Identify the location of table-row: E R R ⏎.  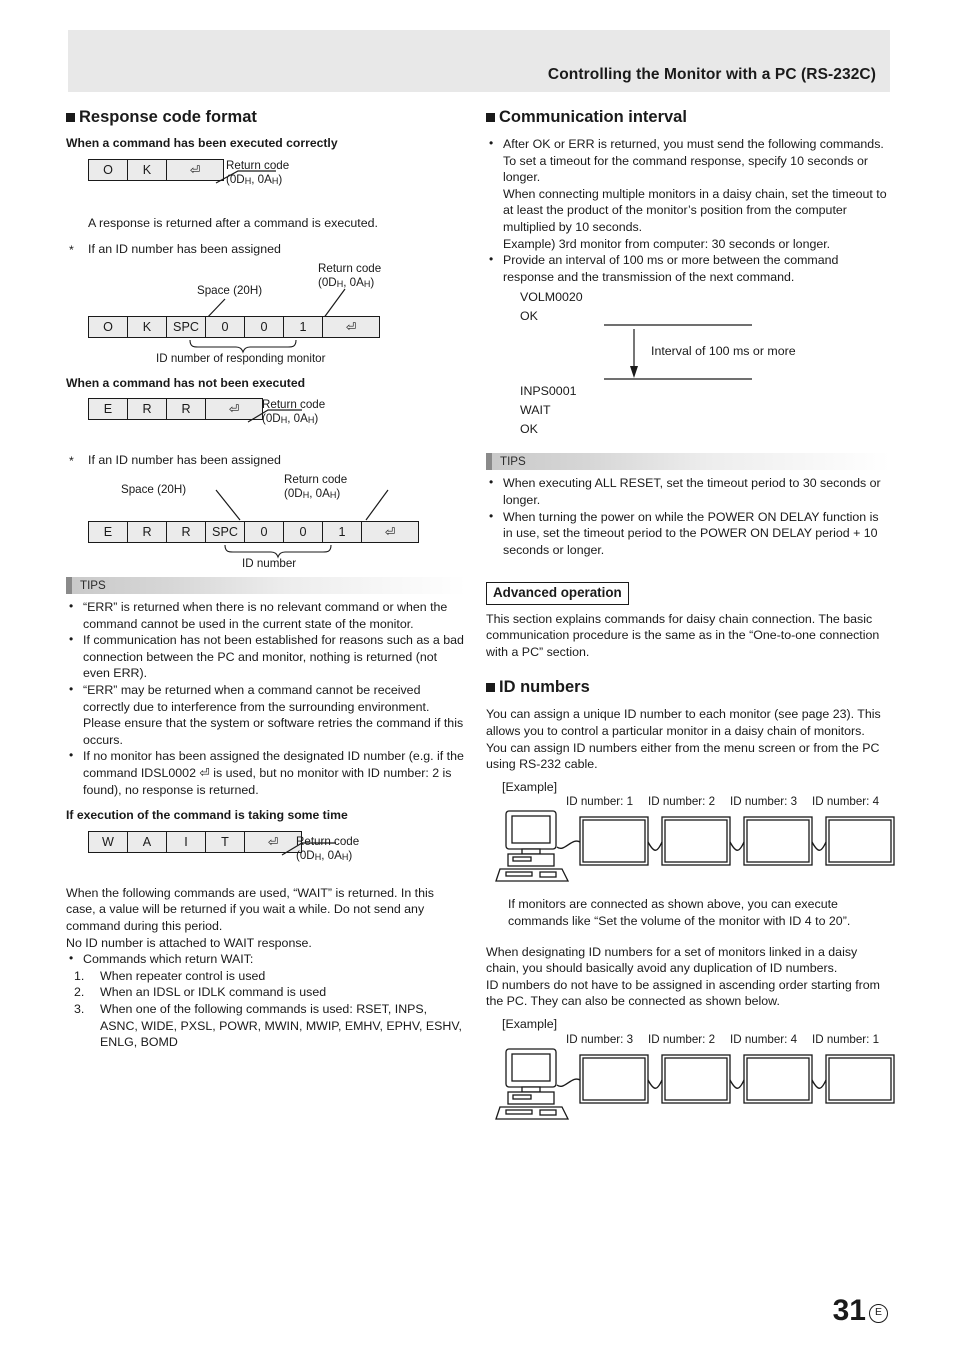
(175, 409).